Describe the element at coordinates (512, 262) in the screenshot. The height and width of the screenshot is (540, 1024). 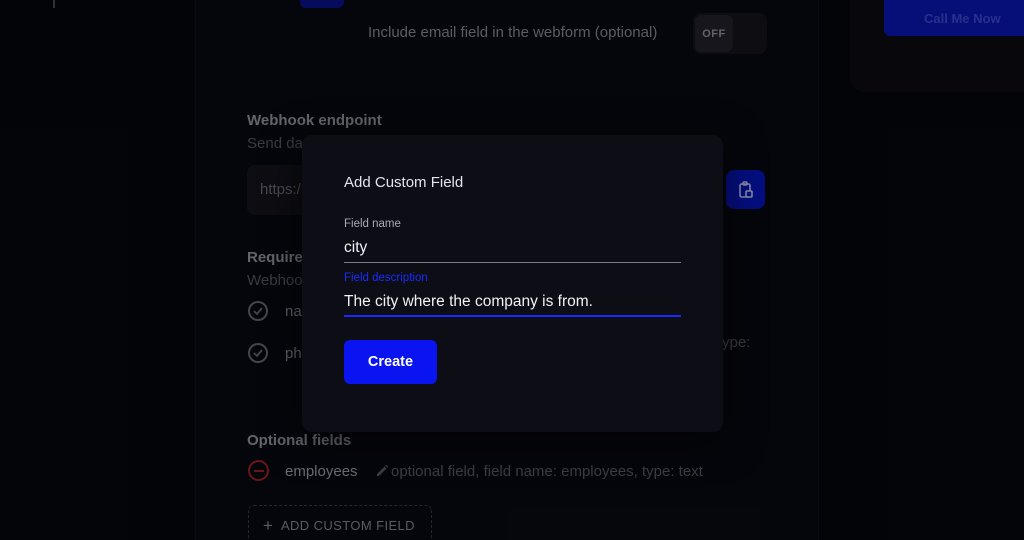
I see `field-name-underline` at that location.